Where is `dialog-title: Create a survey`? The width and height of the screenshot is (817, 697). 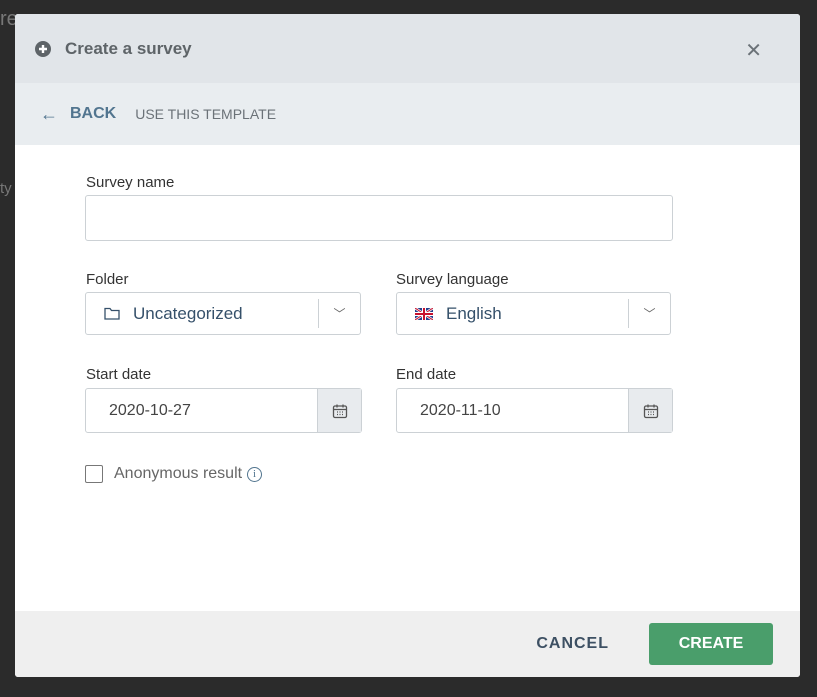 dialog-title: Create a survey is located at coordinates (128, 48).